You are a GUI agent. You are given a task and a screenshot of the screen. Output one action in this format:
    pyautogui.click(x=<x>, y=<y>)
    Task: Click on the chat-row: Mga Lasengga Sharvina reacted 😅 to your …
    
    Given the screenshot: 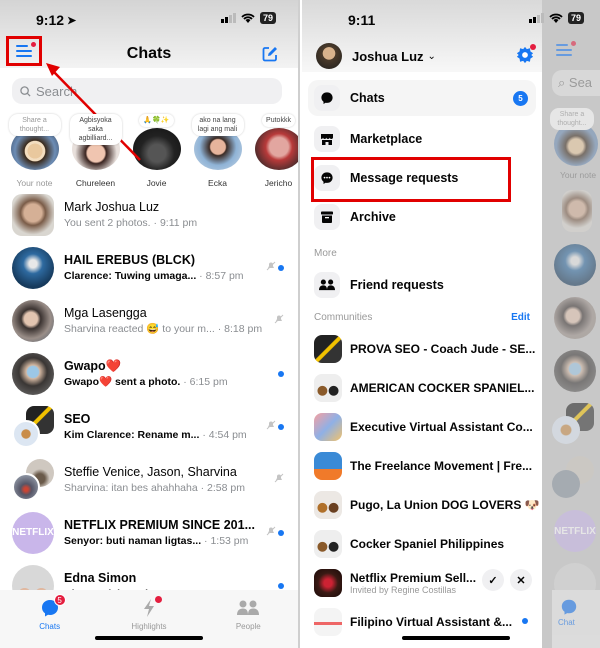 What is the action you would take?
    pyautogui.click(x=149, y=320)
    